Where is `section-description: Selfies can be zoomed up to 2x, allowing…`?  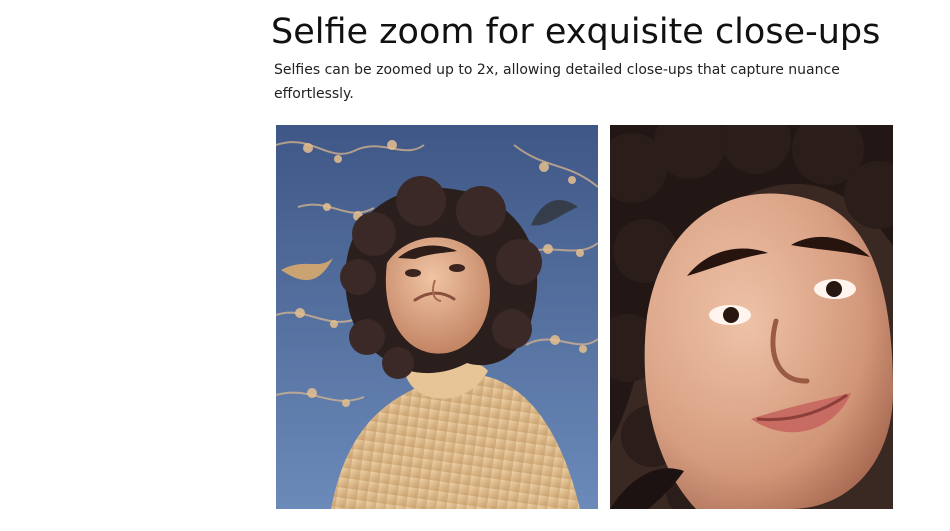
section-description: Selfies can be zoomed up to 2x, allowing… is located at coordinates (557, 82).